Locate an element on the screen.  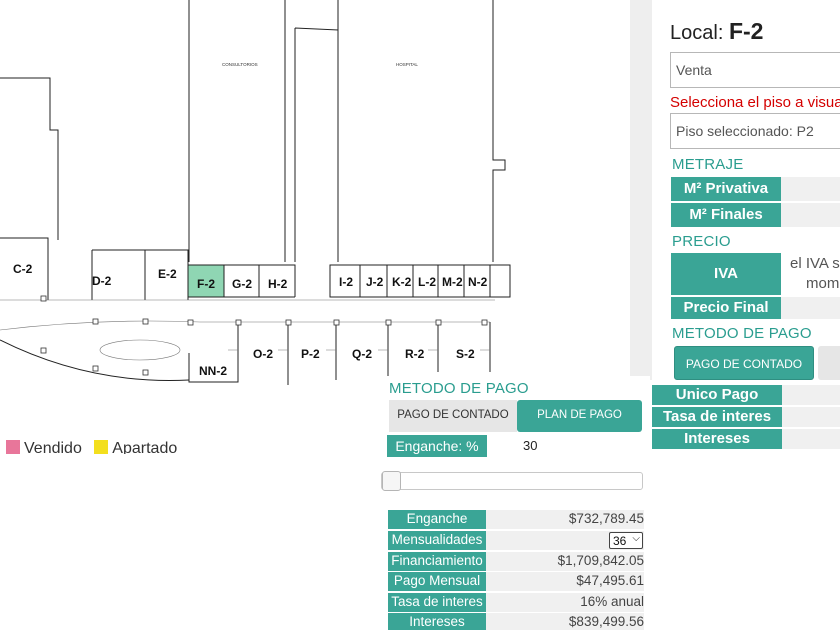
legend-label-apartado: Apartado is located at coordinates (145, 447).